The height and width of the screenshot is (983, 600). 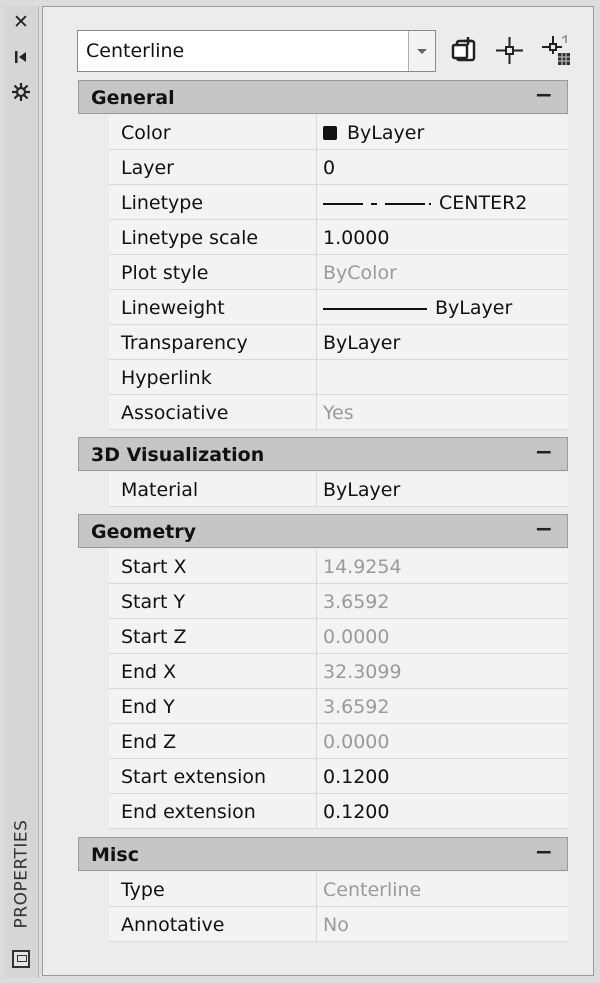 What do you see at coordinates (372, 890) in the screenshot?
I see `property-value: Centerline` at bounding box center [372, 890].